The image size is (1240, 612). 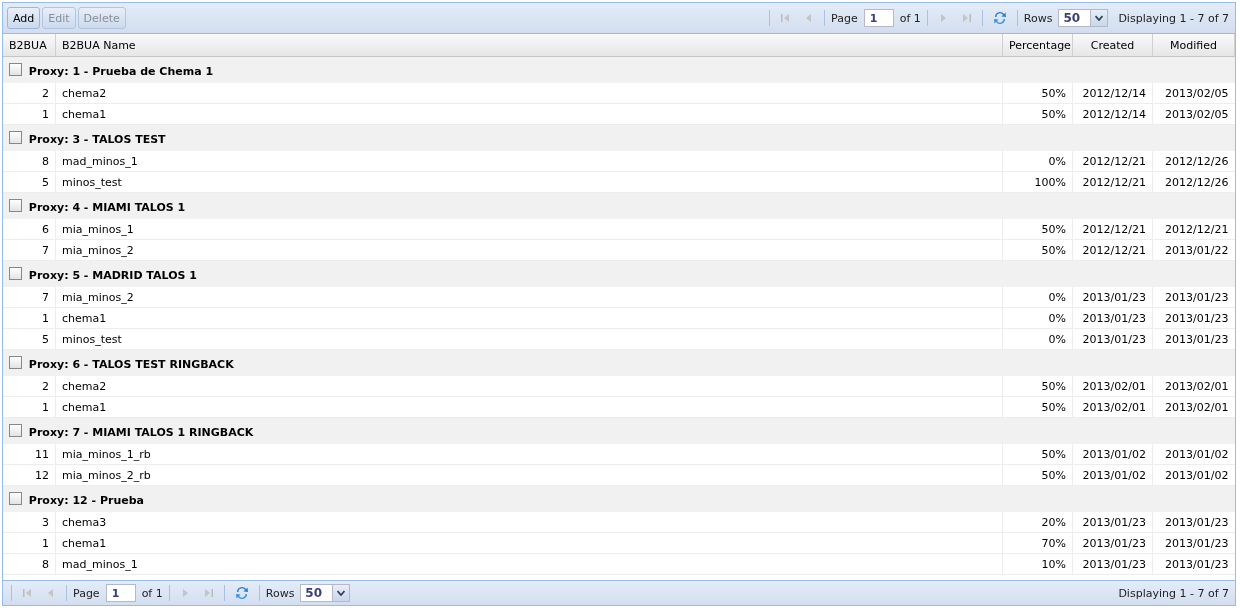 What do you see at coordinates (29, 475) in the screenshot?
I see `table-cell: 12` at bounding box center [29, 475].